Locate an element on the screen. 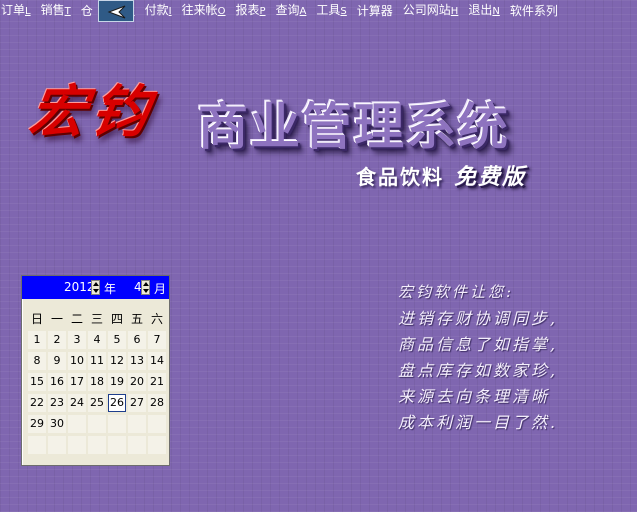  menu-item-hotkey: S is located at coordinates (343, 11).